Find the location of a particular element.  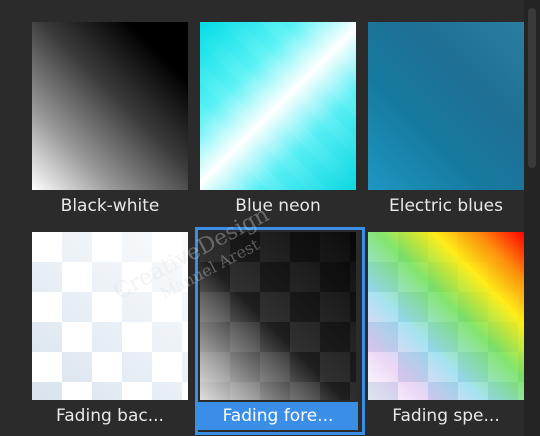

gradient-label: Black-white is located at coordinates (110, 206).